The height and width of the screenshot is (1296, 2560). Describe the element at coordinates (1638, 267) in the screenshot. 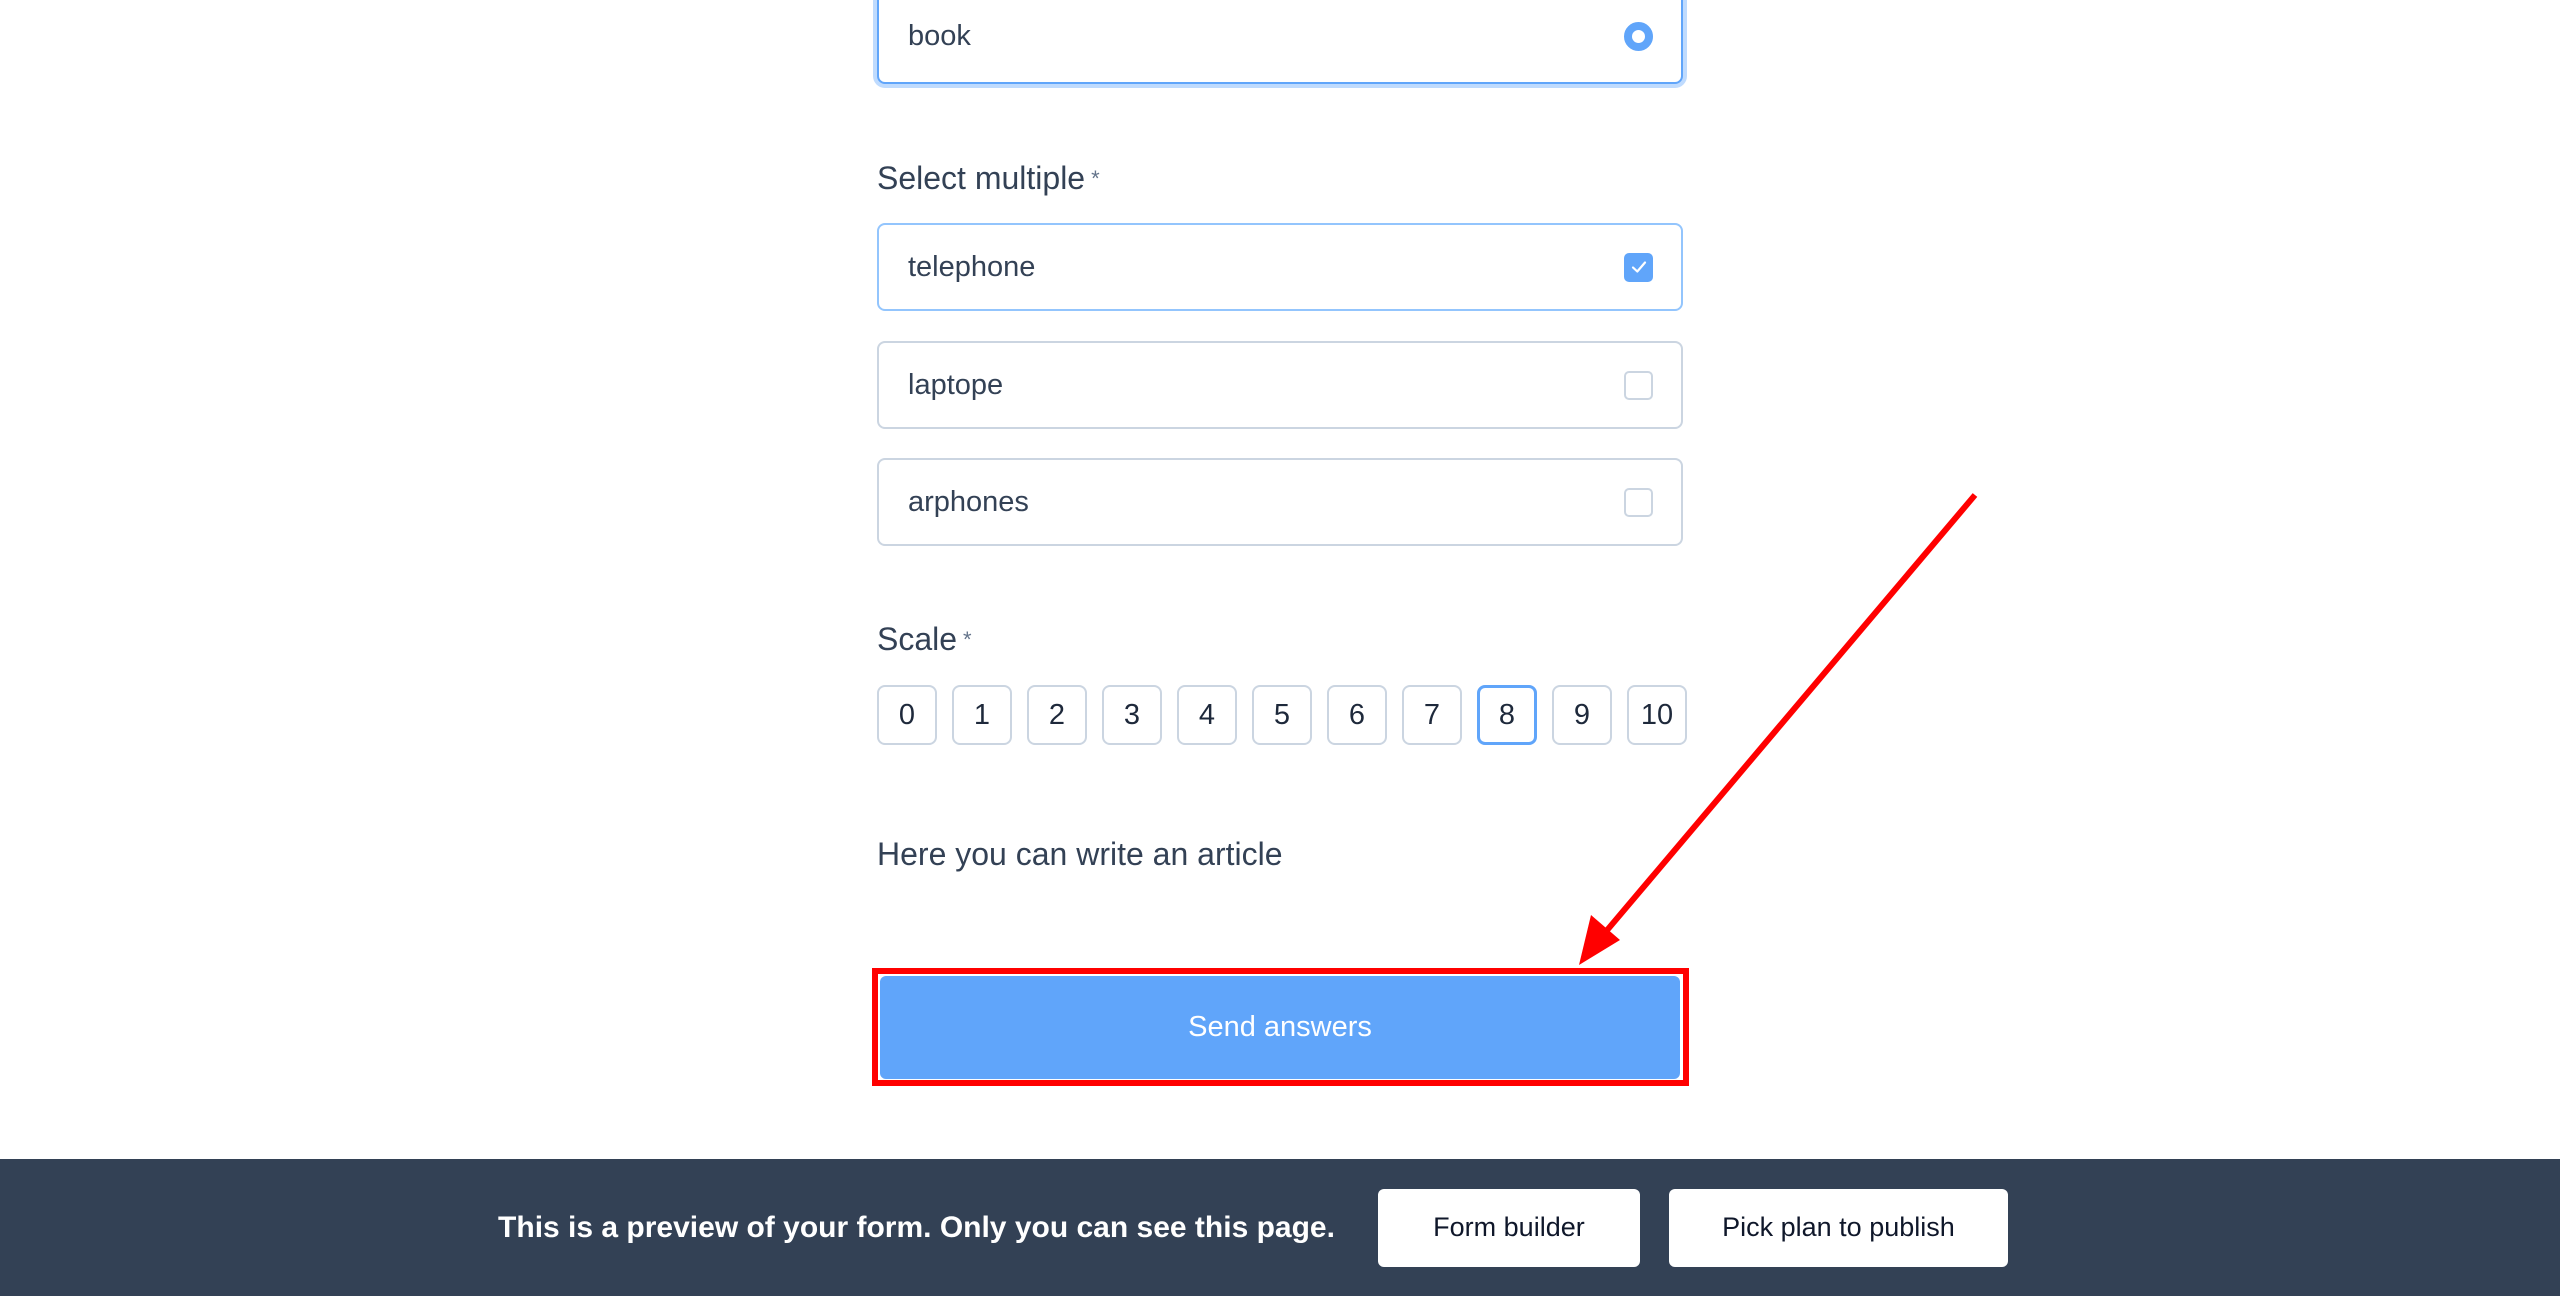

I see `checkbox-checked-icon` at that location.